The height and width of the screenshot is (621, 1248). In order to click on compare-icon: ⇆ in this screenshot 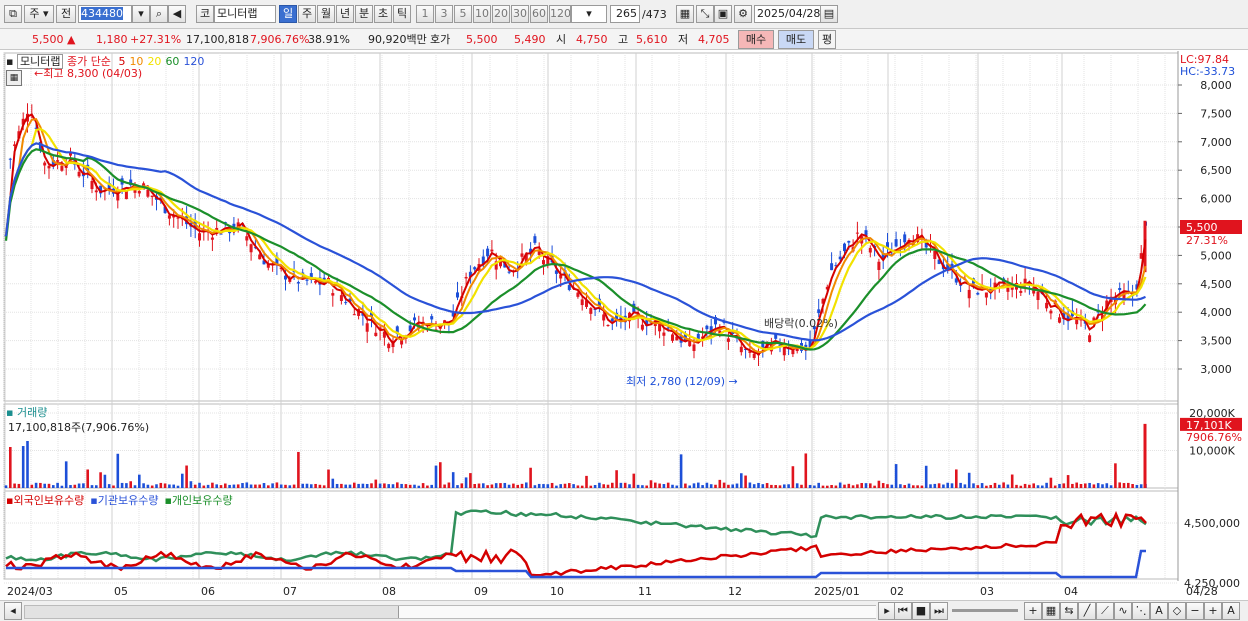, I will do `click(1069, 611)`.